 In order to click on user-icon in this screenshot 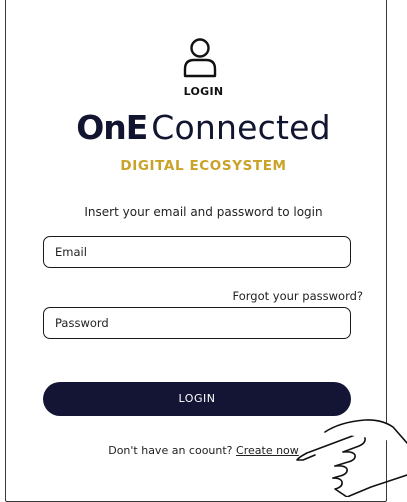, I will do `click(200, 58)`.